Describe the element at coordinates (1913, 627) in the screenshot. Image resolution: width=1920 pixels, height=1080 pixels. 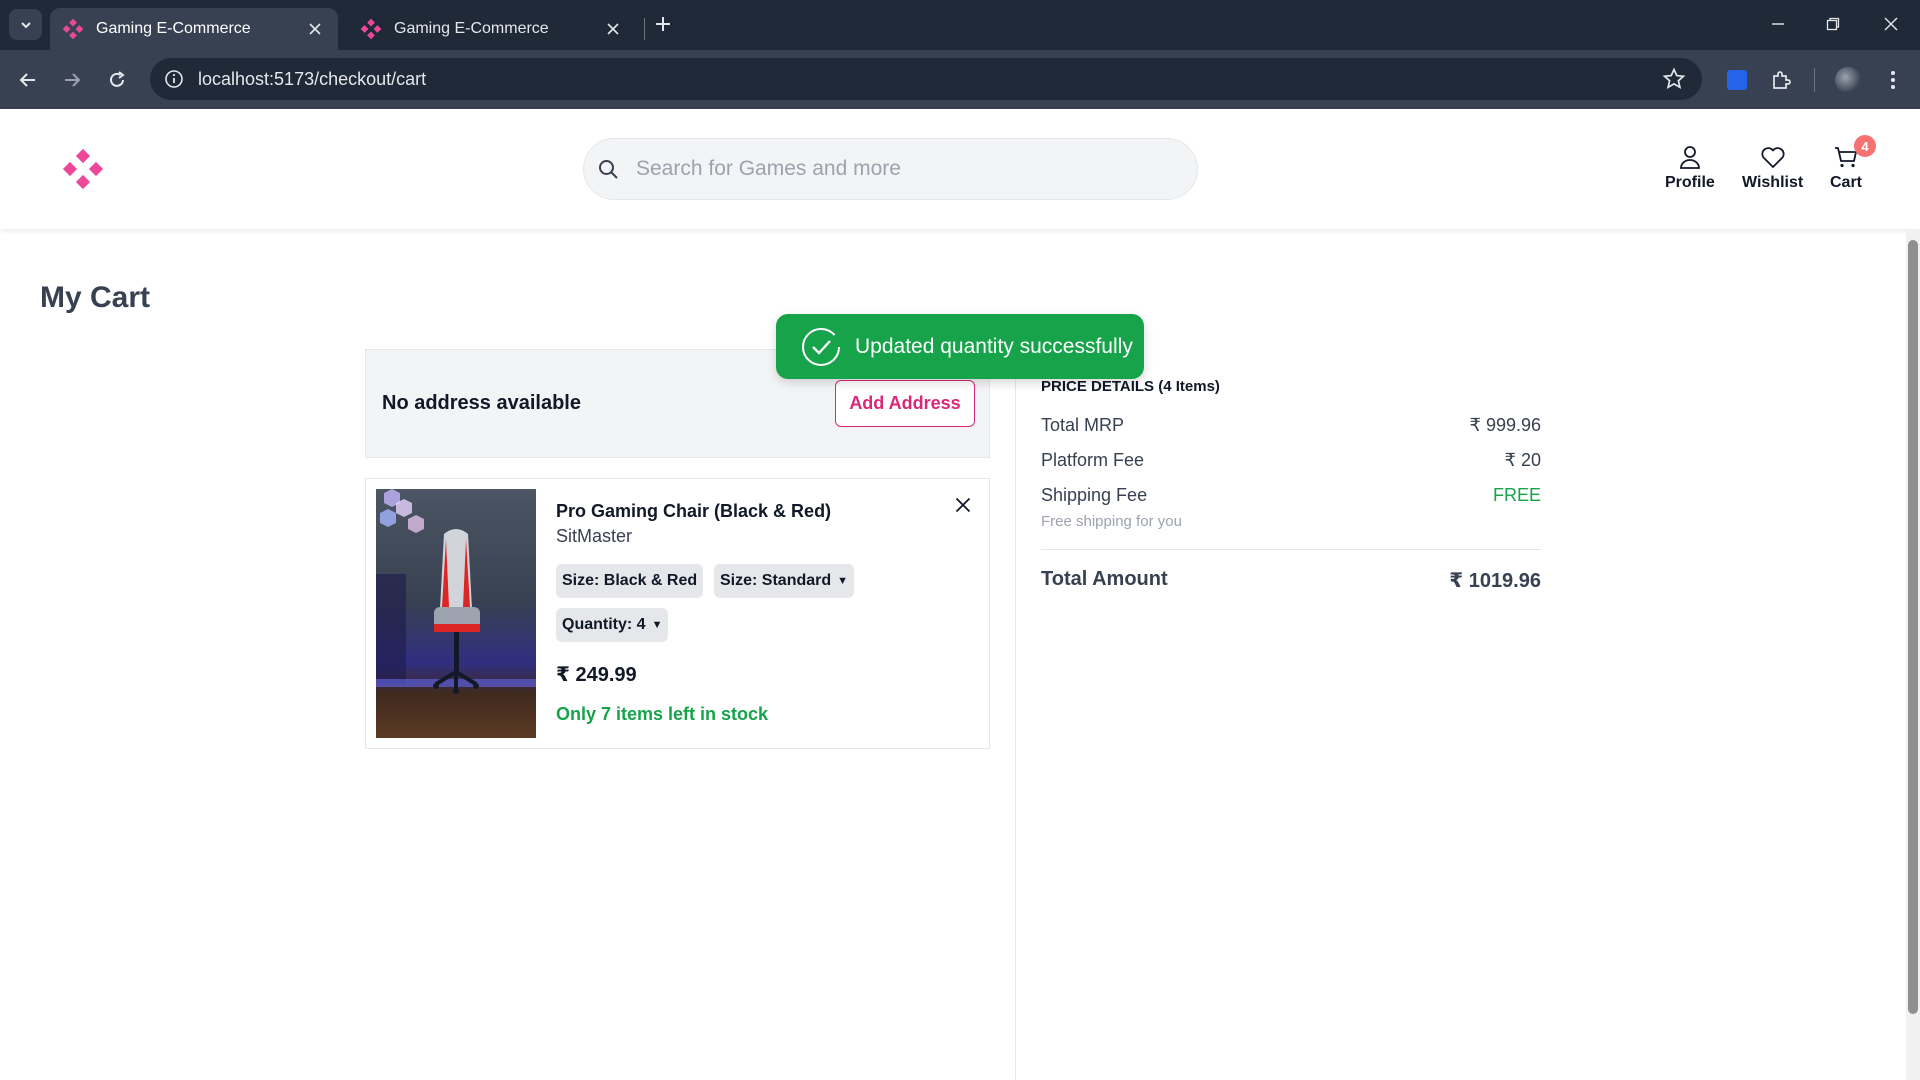
I see `page-scrollbar-thumb` at that location.